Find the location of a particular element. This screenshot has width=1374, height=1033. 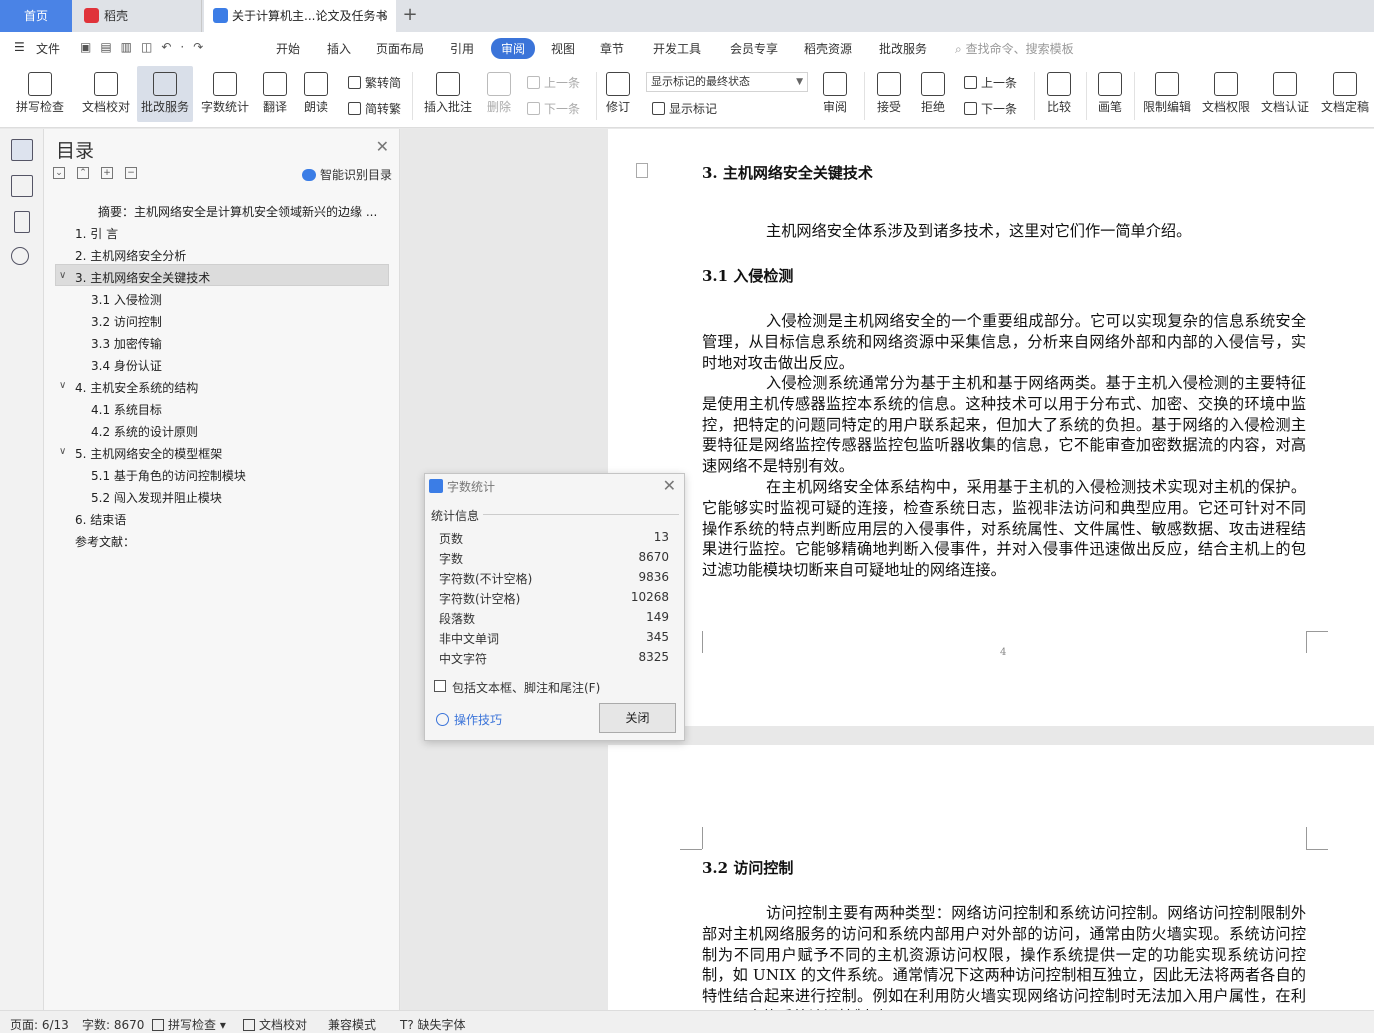

menu-reference: 引用 is located at coordinates (462, 48).